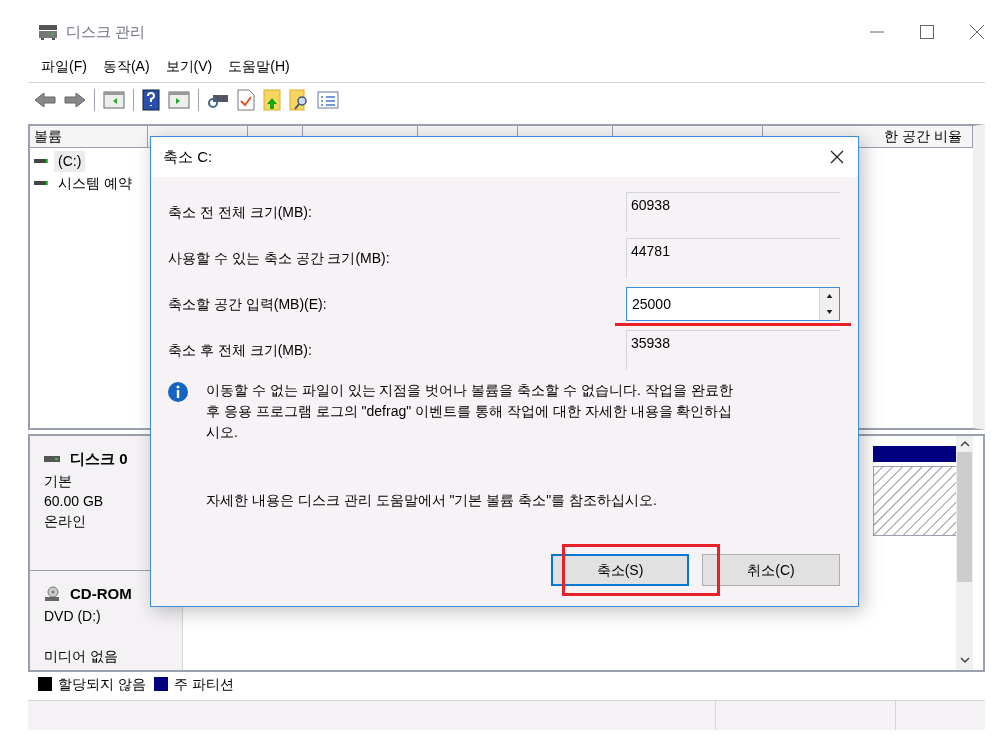 Image resolution: width=1004 pixels, height=750 pixels. I want to click on value-field: 60938, so click(733, 212).